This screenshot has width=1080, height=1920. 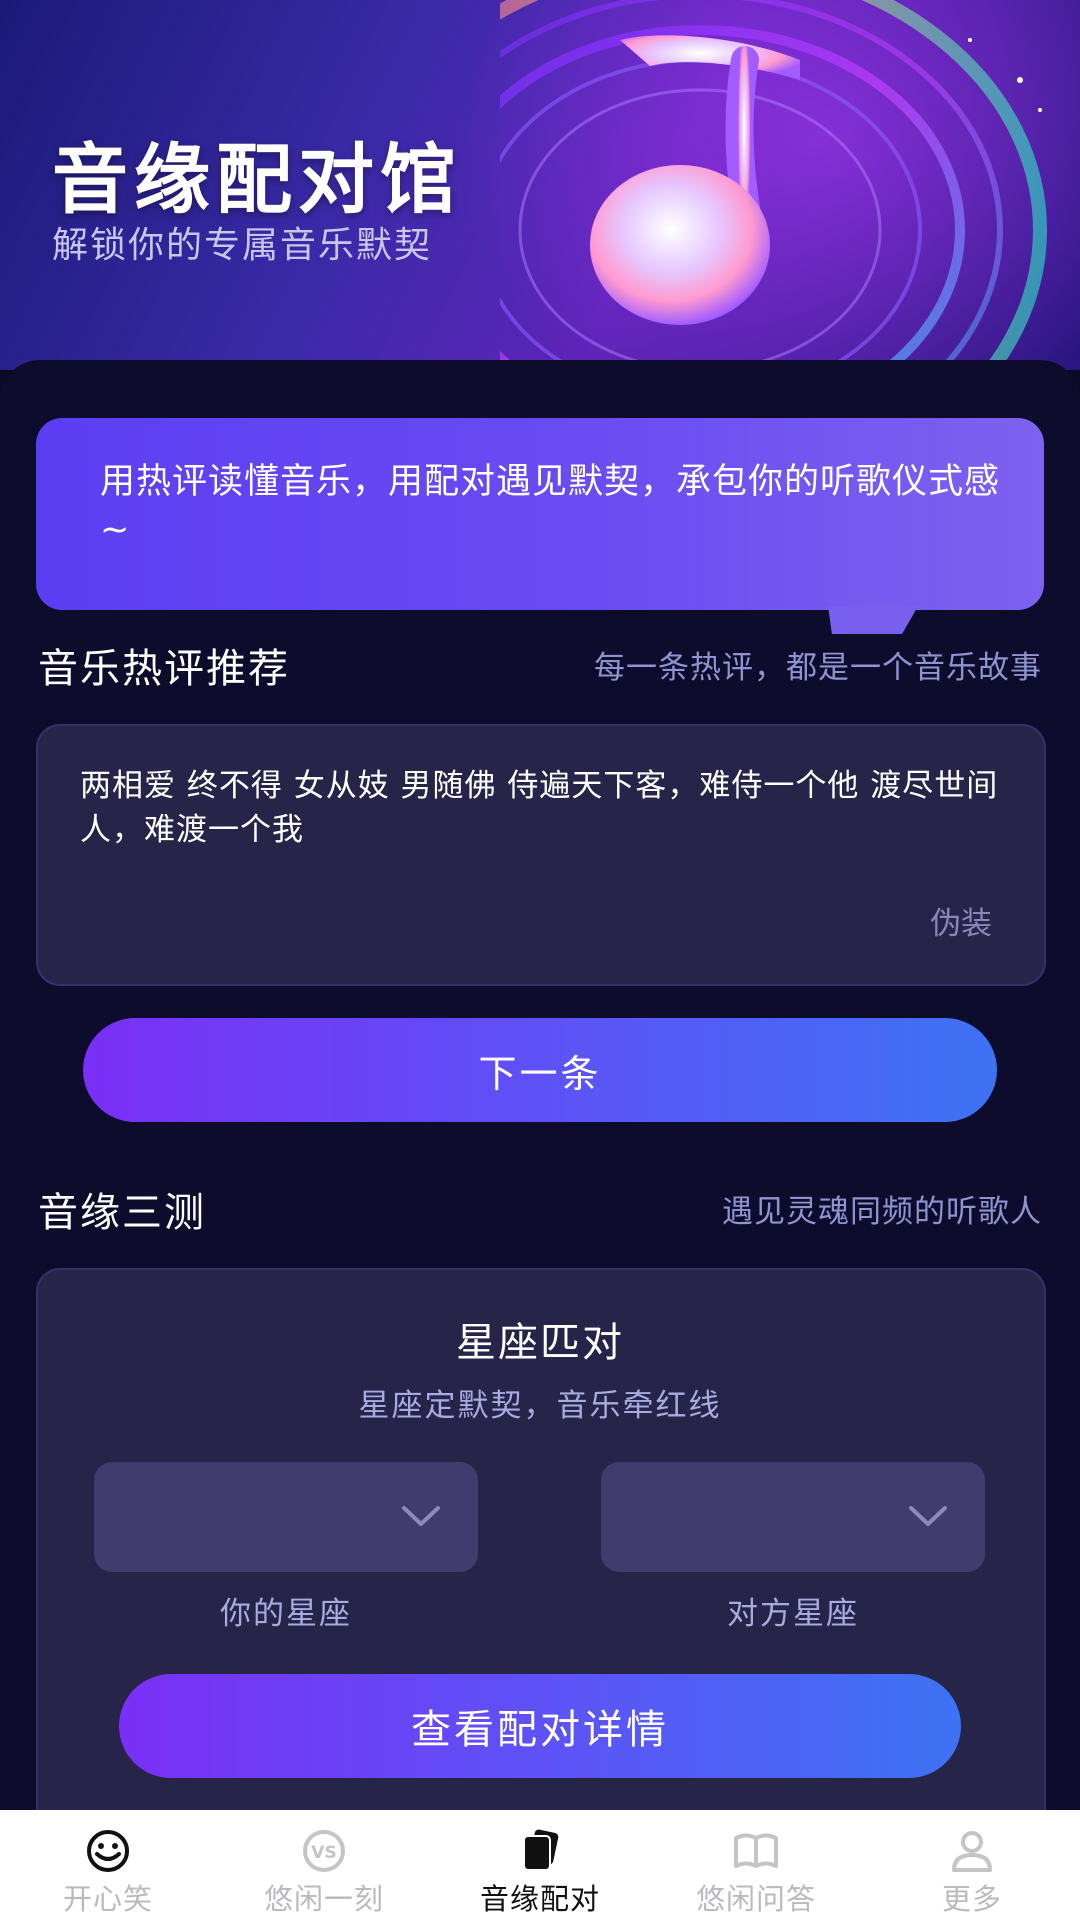 I want to click on hero-title: 音缘配对馆, so click(x=257, y=179).